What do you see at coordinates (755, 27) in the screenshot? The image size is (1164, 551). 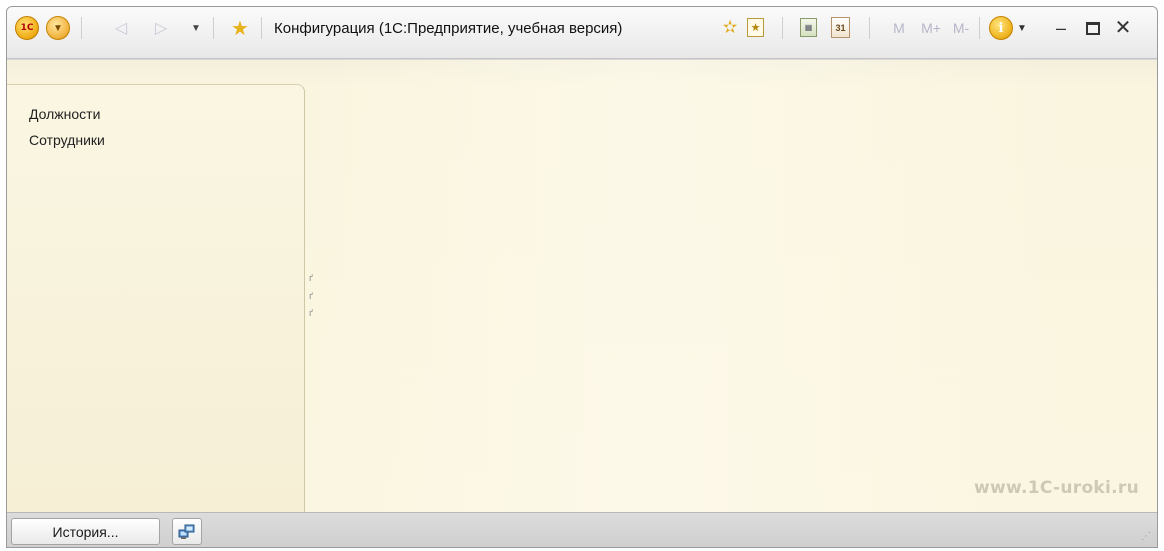 I see `favorites-list-icon: ★` at bounding box center [755, 27].